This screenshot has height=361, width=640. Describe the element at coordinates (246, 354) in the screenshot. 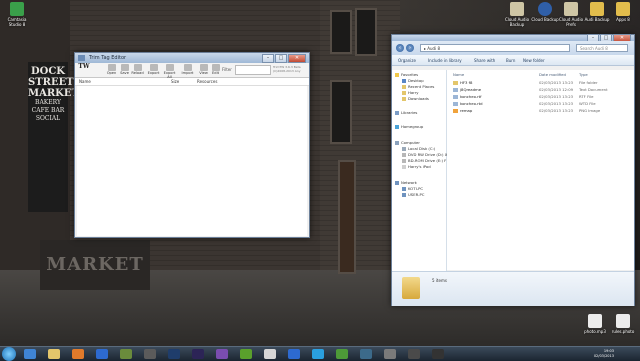

I see `taskbar-spotify-icon` at that location.